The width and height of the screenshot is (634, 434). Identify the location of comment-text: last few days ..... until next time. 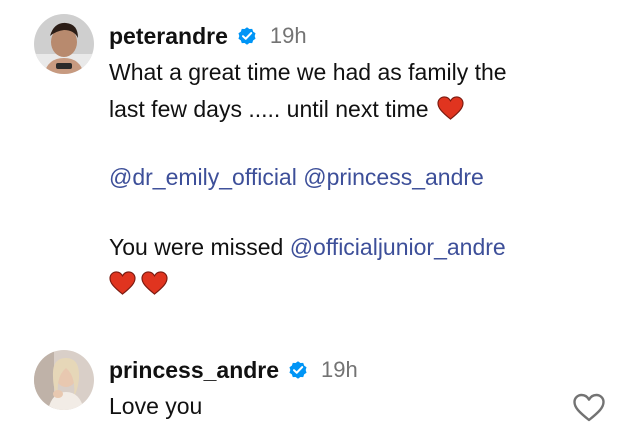
(269, 109).